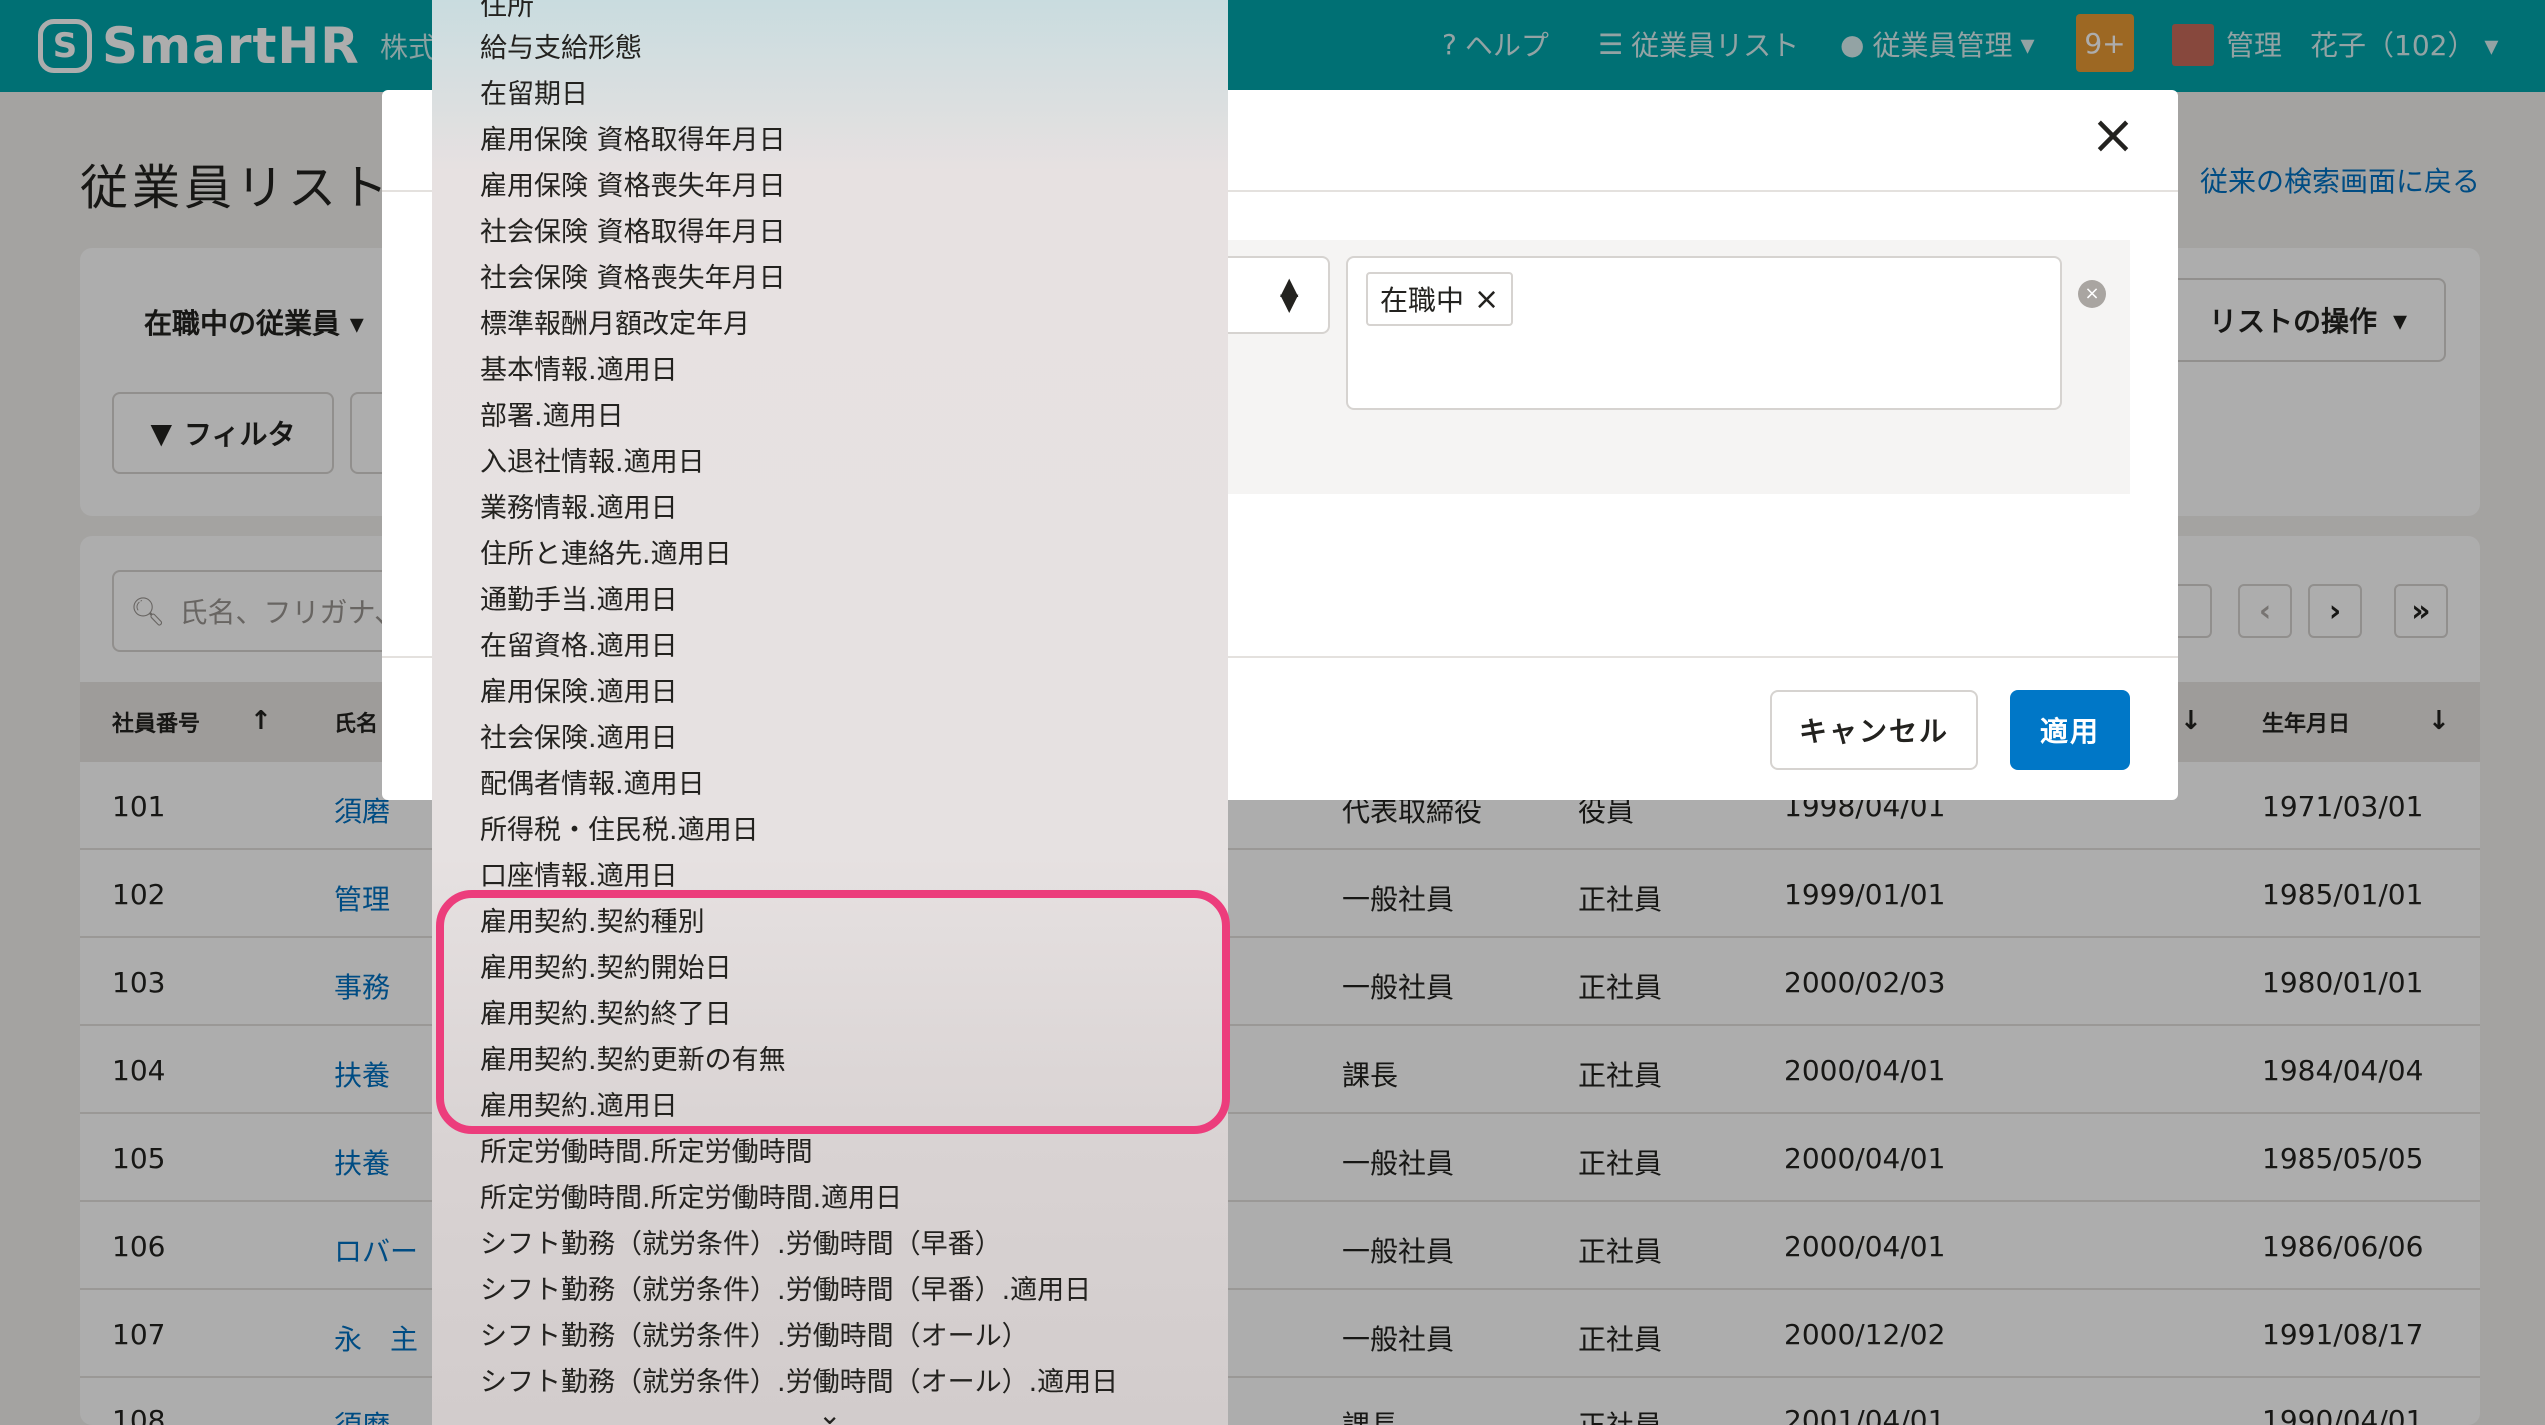  I want to click on dropdown-item: 住所と連絡先.適用日, so click(606, 555).